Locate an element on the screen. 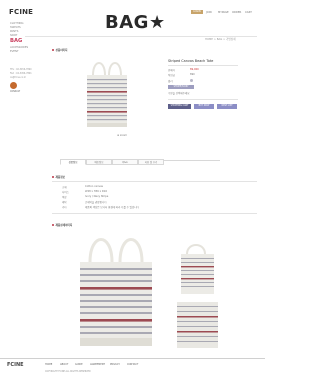 The image size is (320, 380). quantity-note: 수량을 선택해주세요 is located at coordinates (179, 93).